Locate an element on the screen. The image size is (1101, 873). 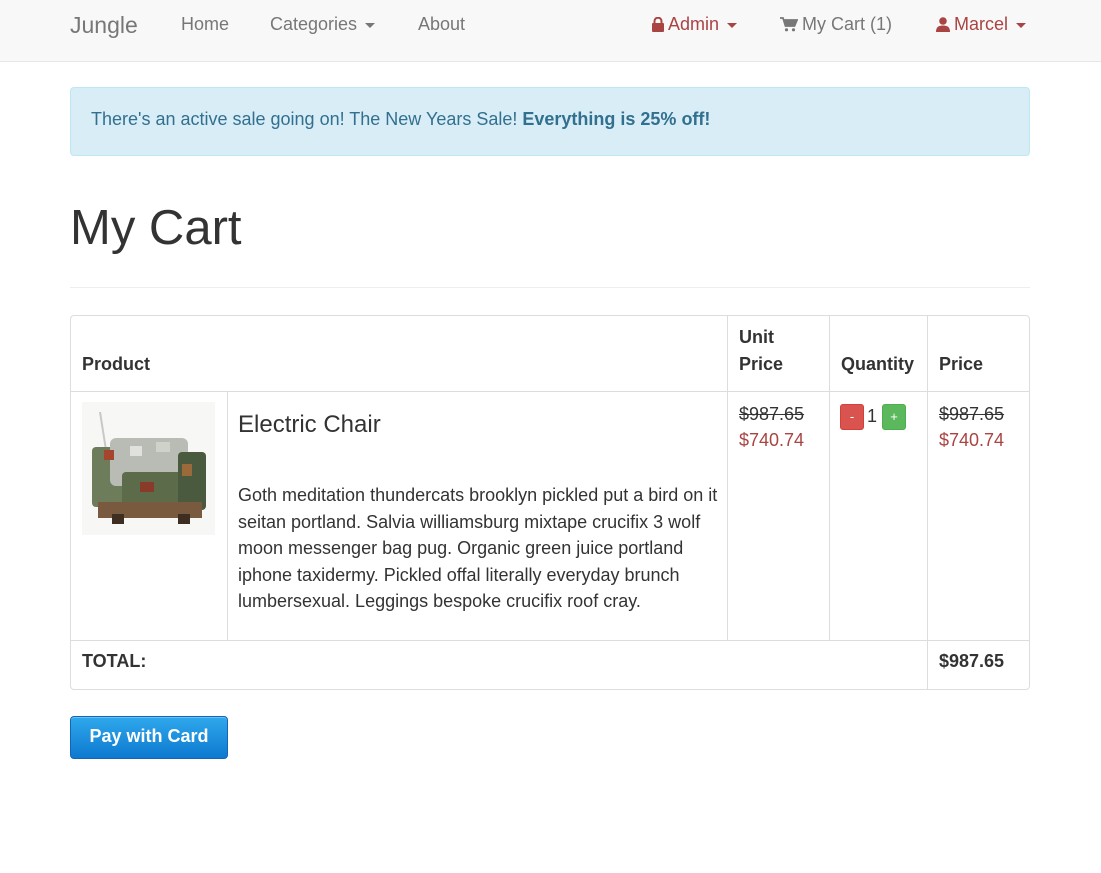
brand-link: Jungle is located at coordinates (104, 25).